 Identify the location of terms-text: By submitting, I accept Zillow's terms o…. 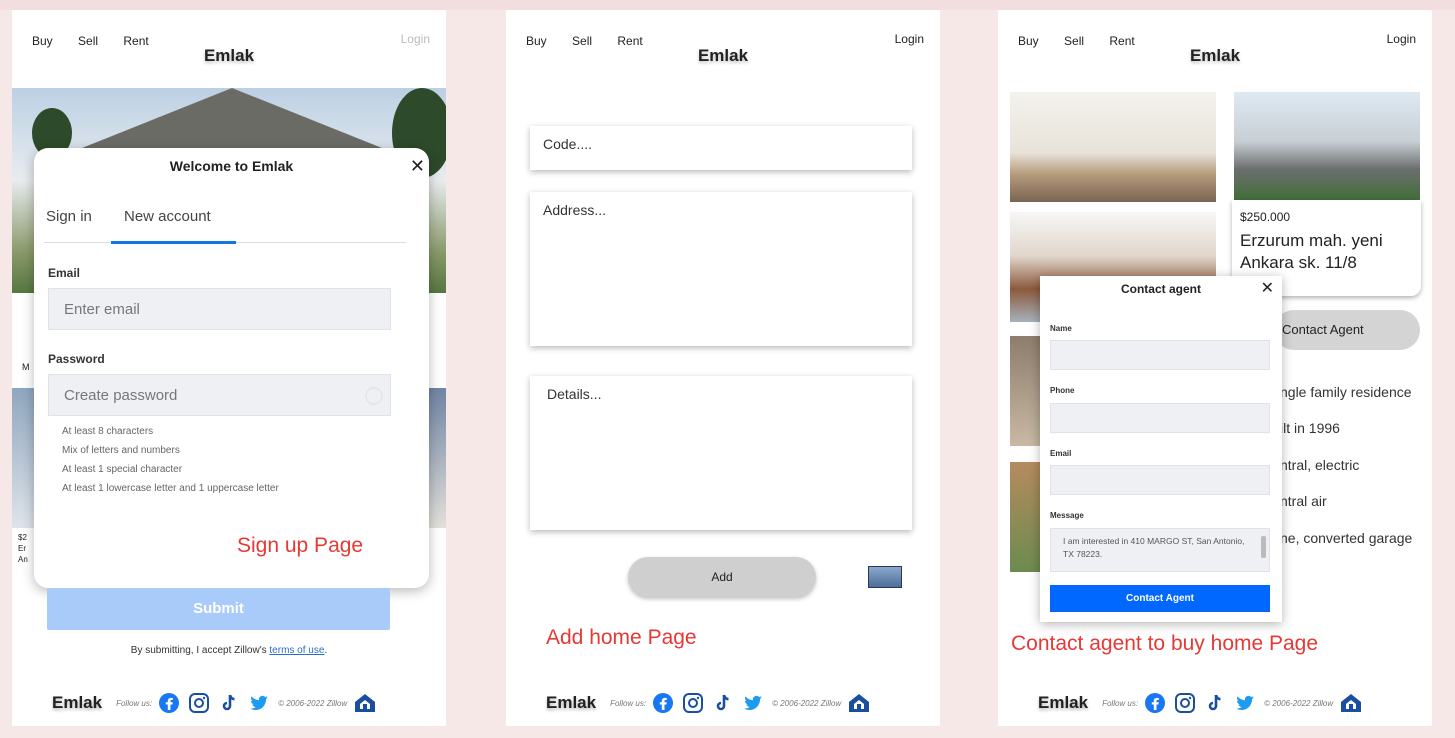
(229, 650).